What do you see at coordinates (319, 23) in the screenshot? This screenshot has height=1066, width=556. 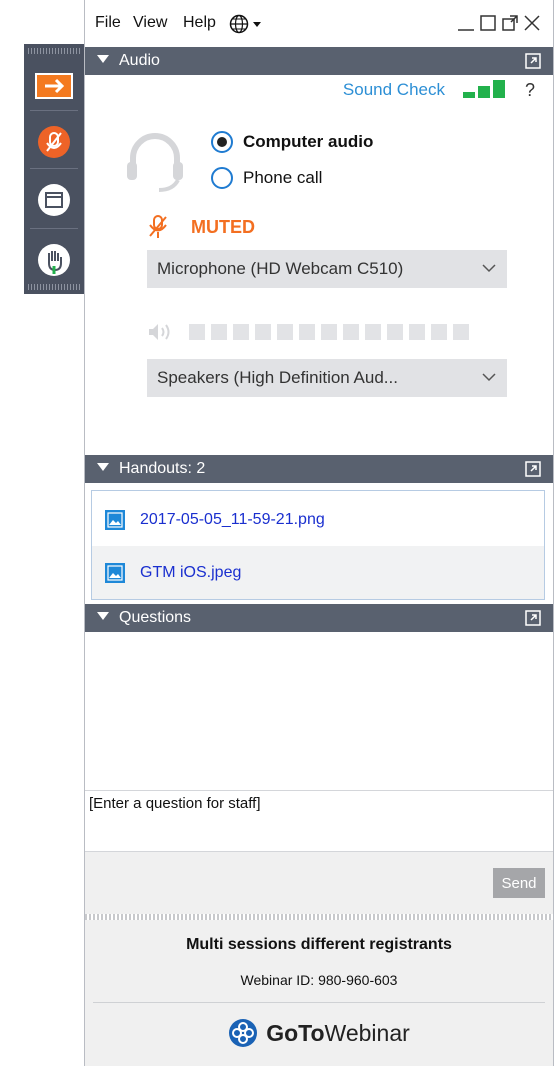 I see `menu-bar: File View Help` at bounding box center [319, 23].